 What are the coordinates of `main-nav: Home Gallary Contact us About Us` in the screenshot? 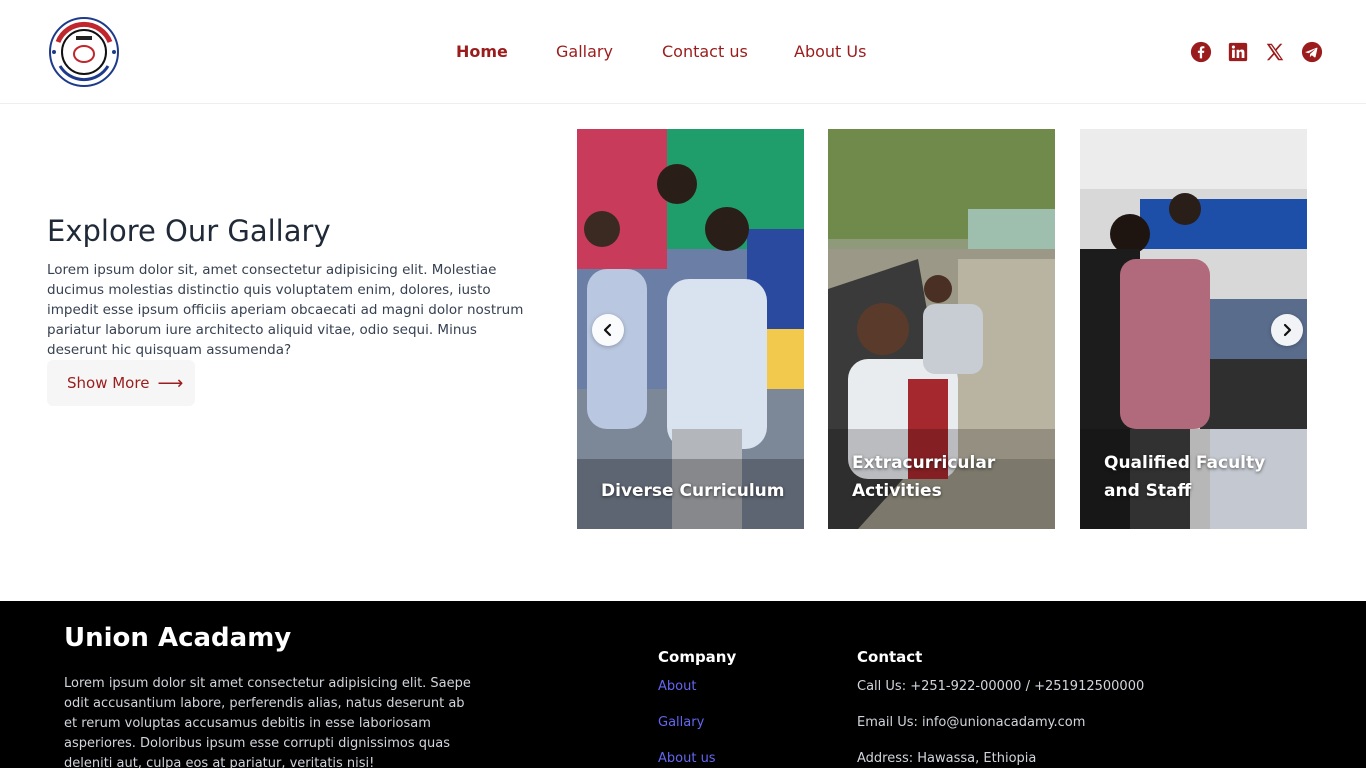 It's located at (683, 52).